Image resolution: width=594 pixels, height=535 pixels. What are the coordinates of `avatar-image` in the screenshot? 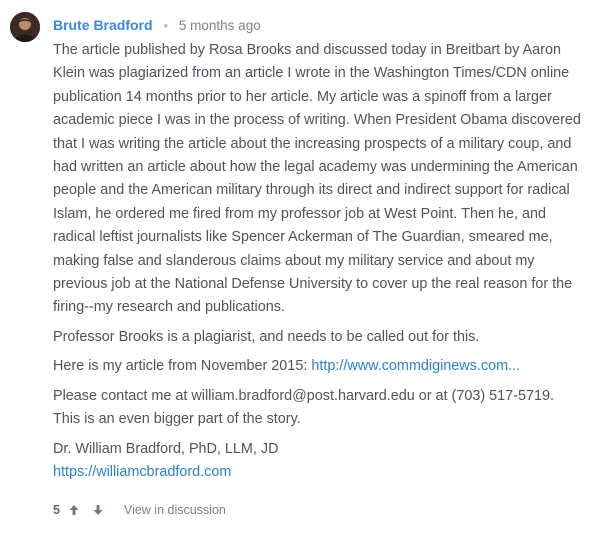 It's located at (25, 27).